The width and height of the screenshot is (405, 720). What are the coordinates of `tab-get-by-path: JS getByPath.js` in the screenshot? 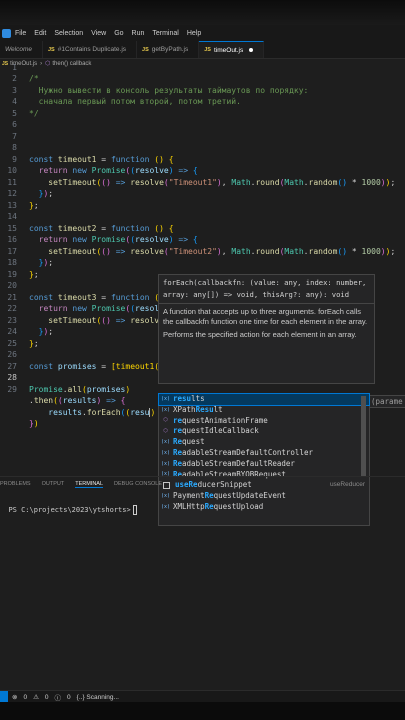 It's located at (168, 49).